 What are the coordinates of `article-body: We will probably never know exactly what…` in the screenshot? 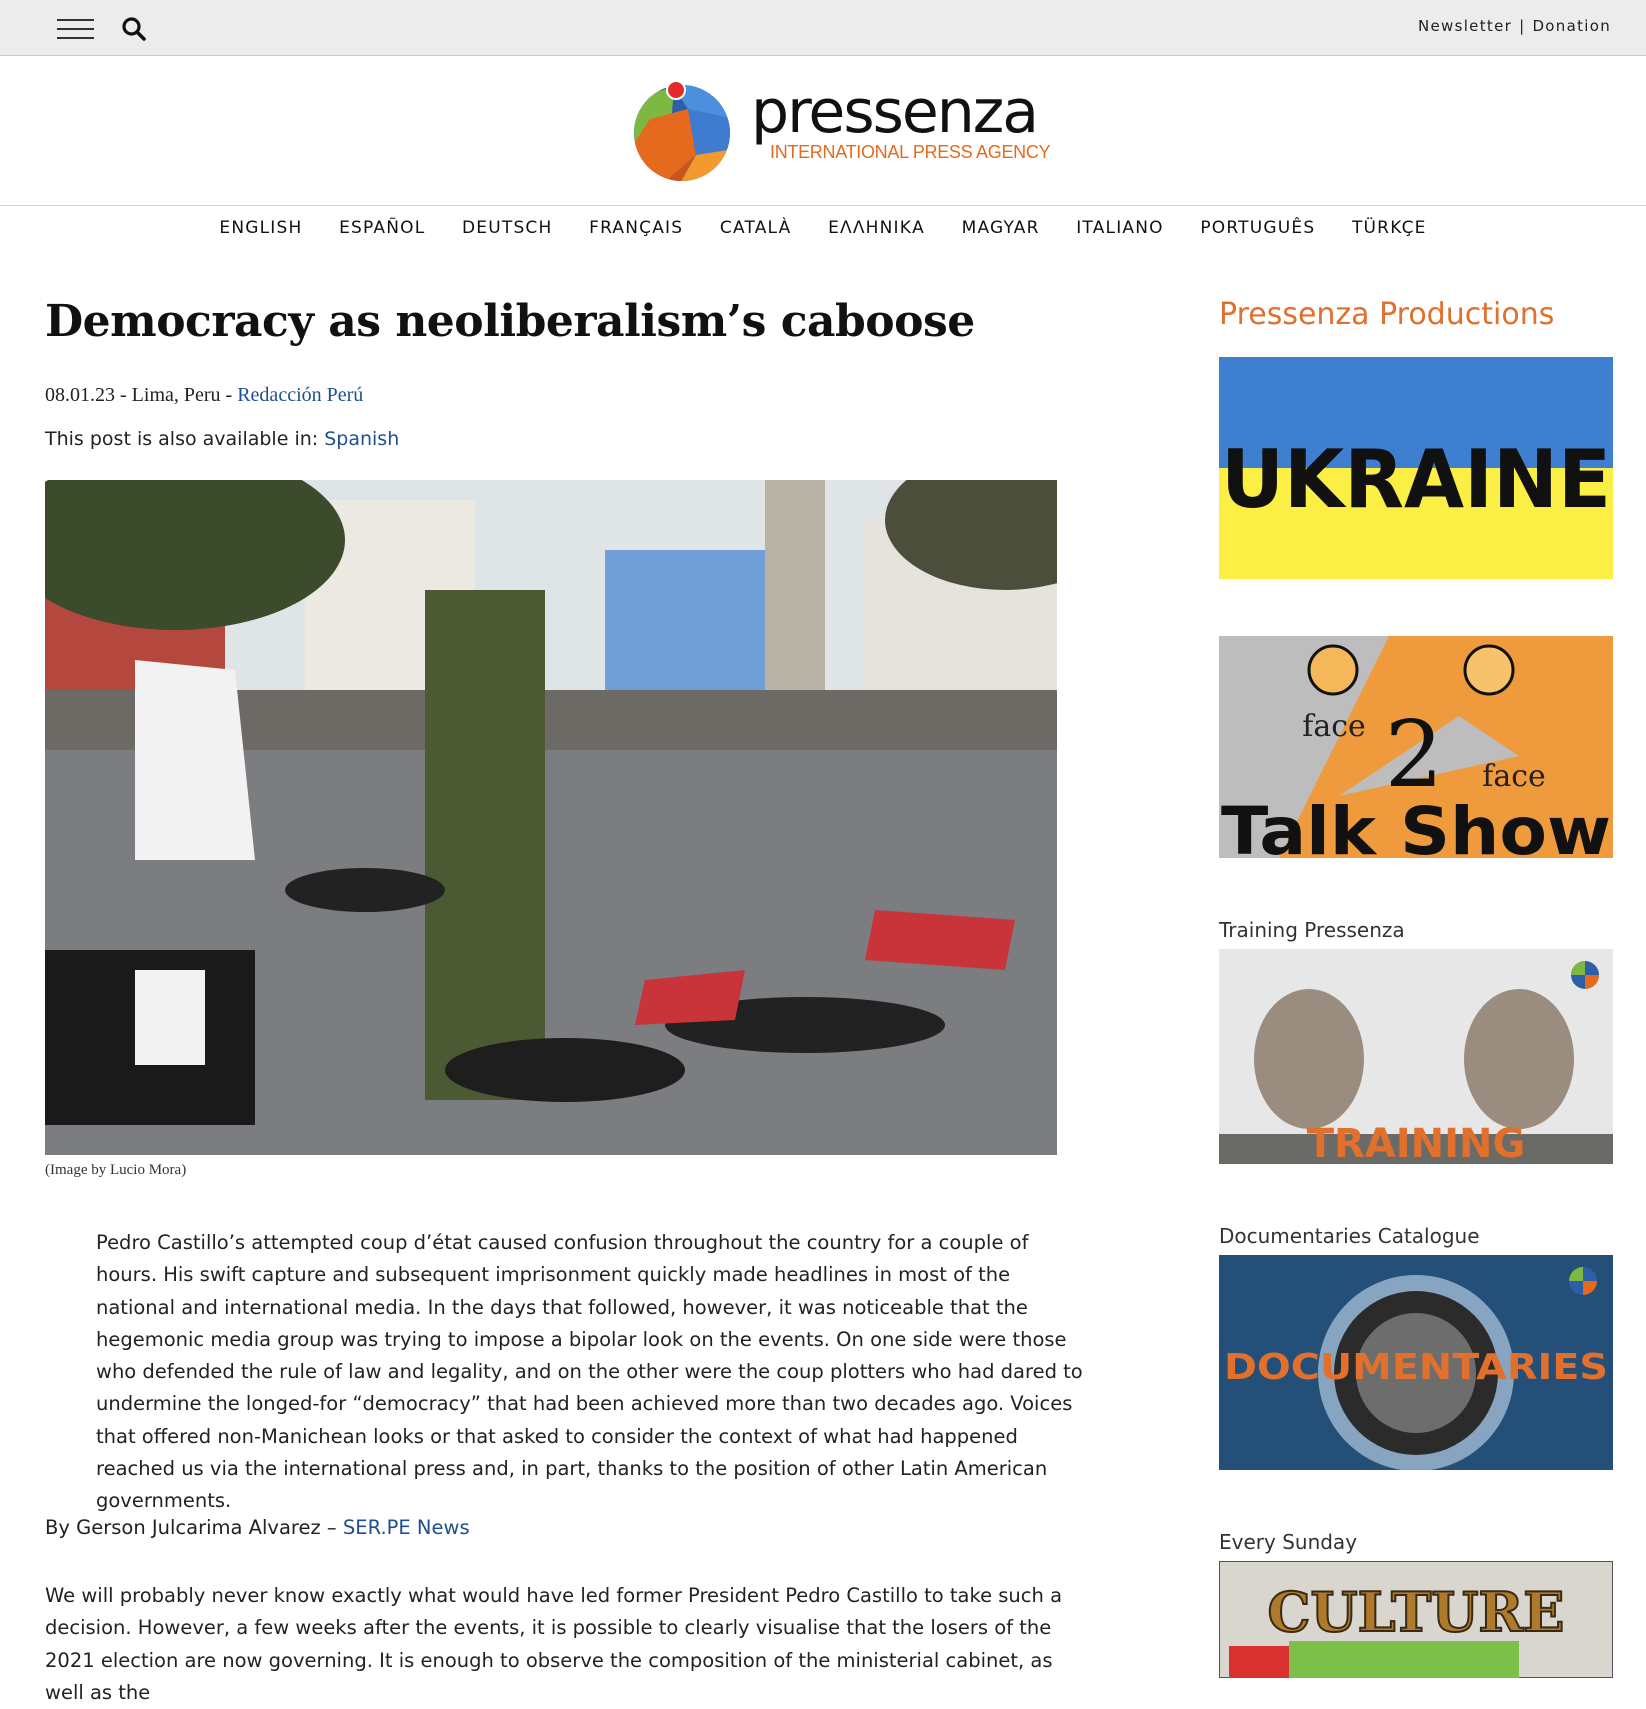 It's located at (554, 1644).